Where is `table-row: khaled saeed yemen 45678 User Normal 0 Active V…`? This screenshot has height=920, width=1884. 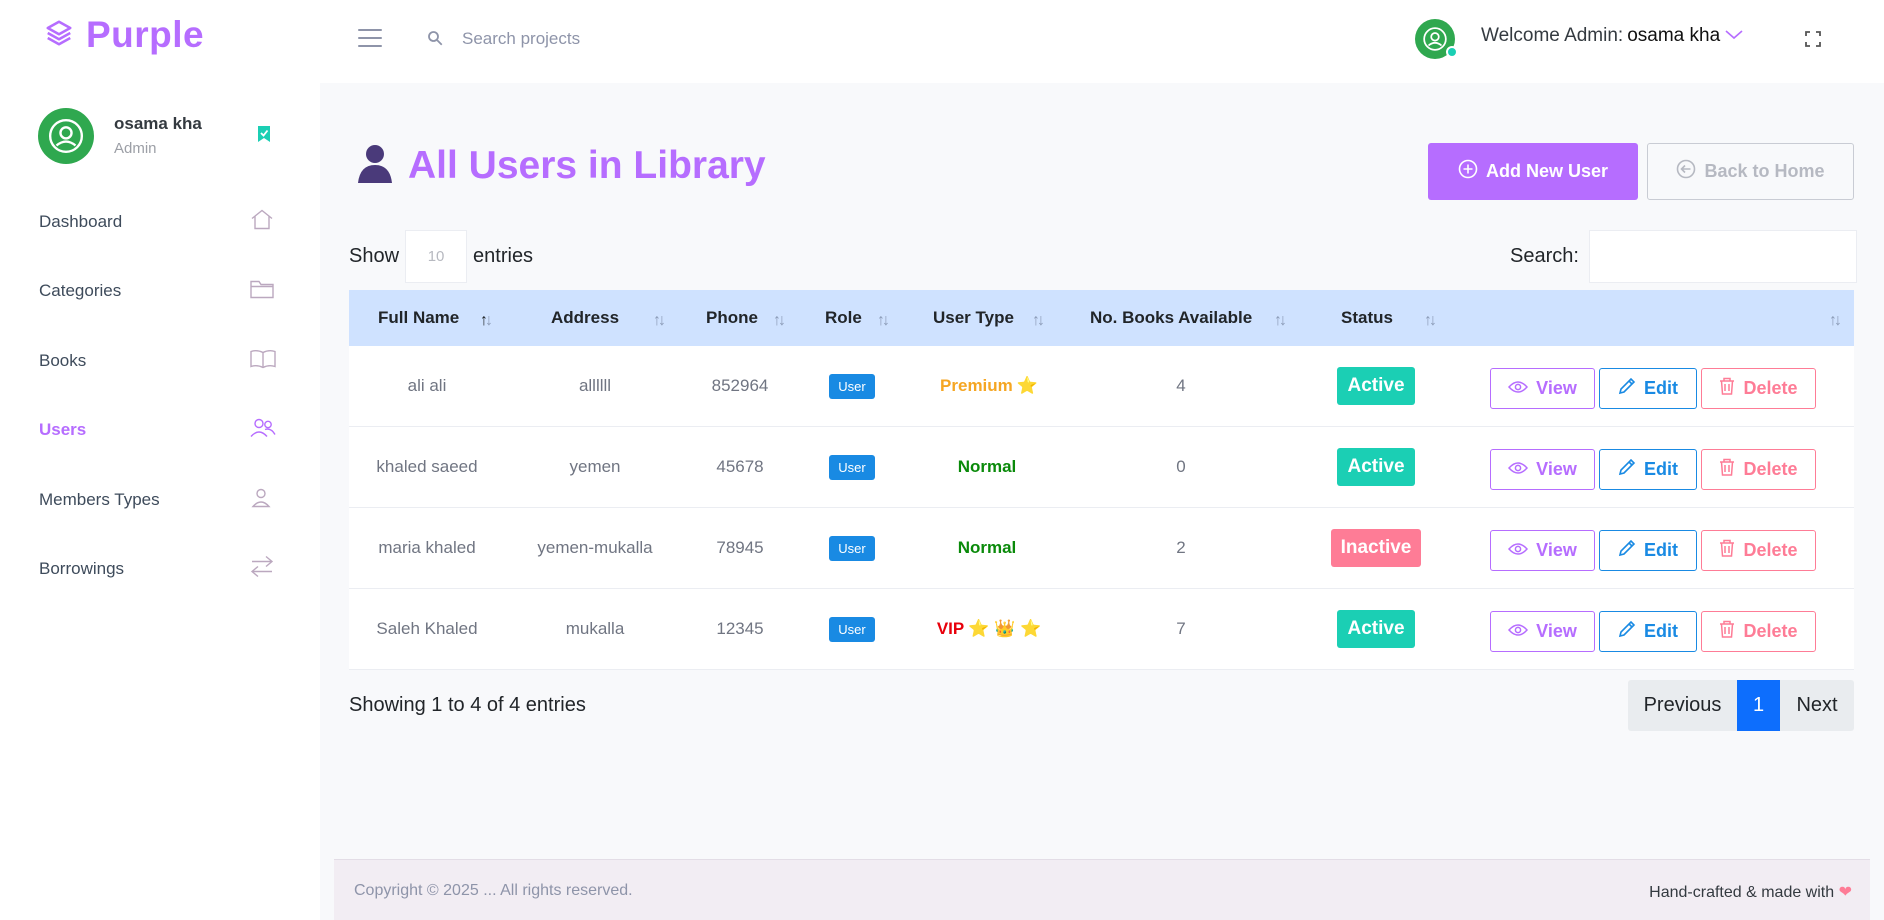
table-row: khaled saeed yemen 45678 User Normal 0 Active V… is located at coordinates (1101, 467).